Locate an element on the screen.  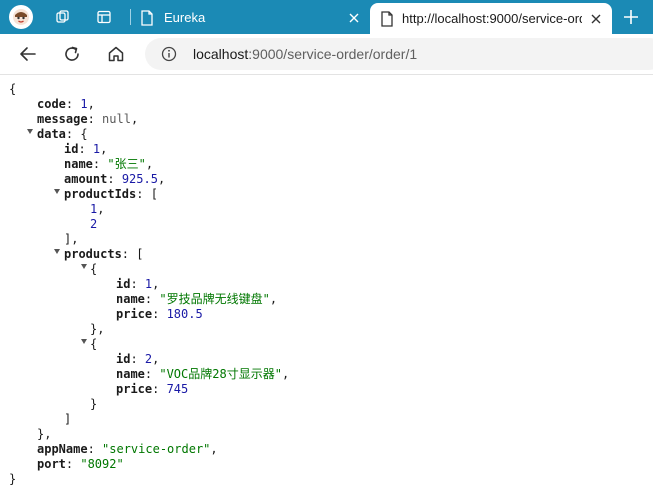
json-line-productId: 2 is located at coordinates (93, 224).